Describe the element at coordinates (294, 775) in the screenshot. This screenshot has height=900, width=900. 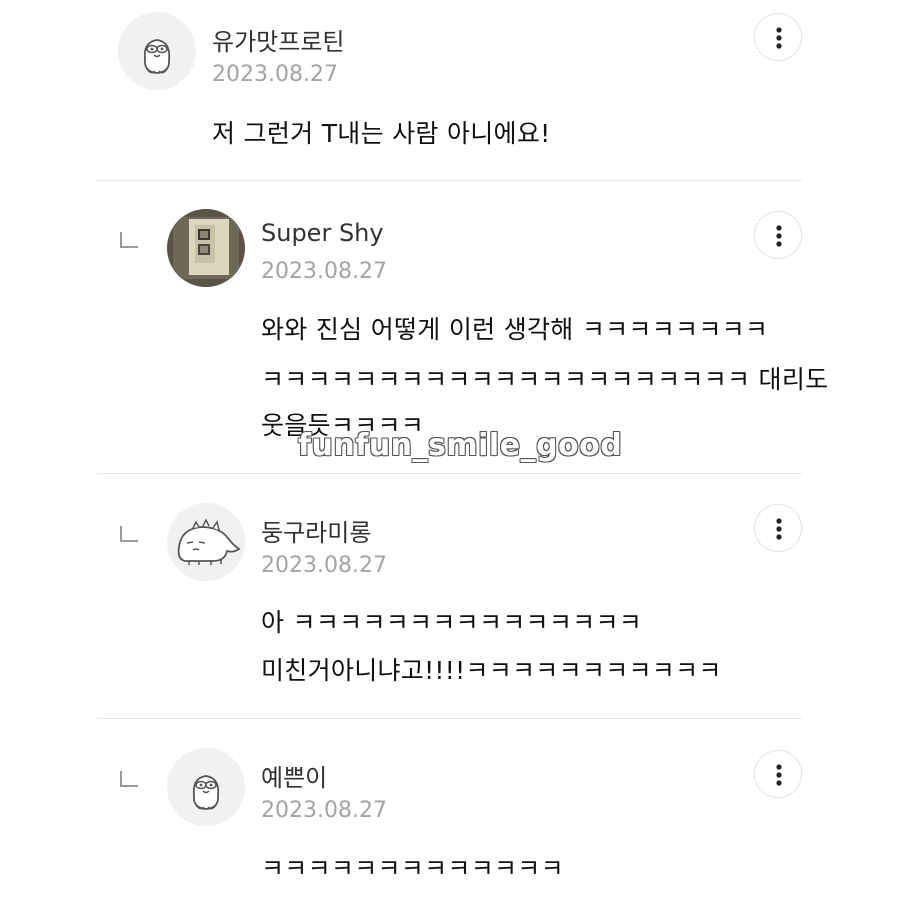
I see `nickname: 예쁜이` at that location.